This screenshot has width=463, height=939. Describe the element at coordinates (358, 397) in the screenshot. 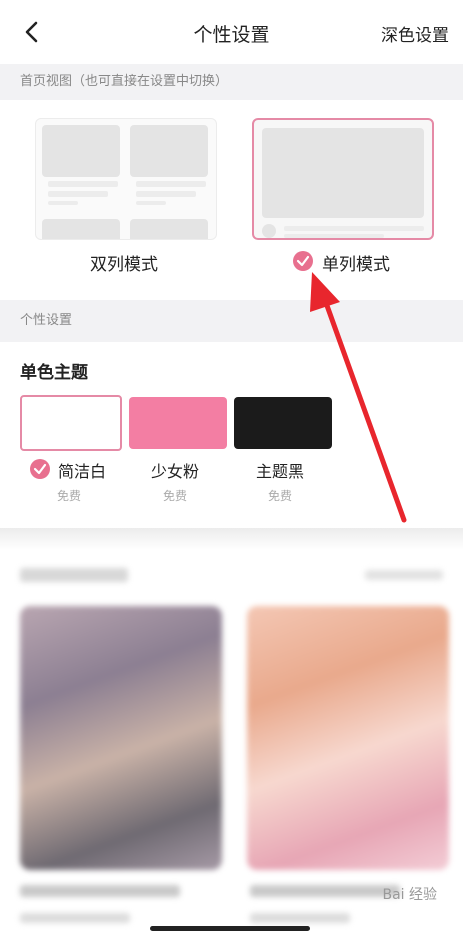

I see `annotation-arrow` at that location.